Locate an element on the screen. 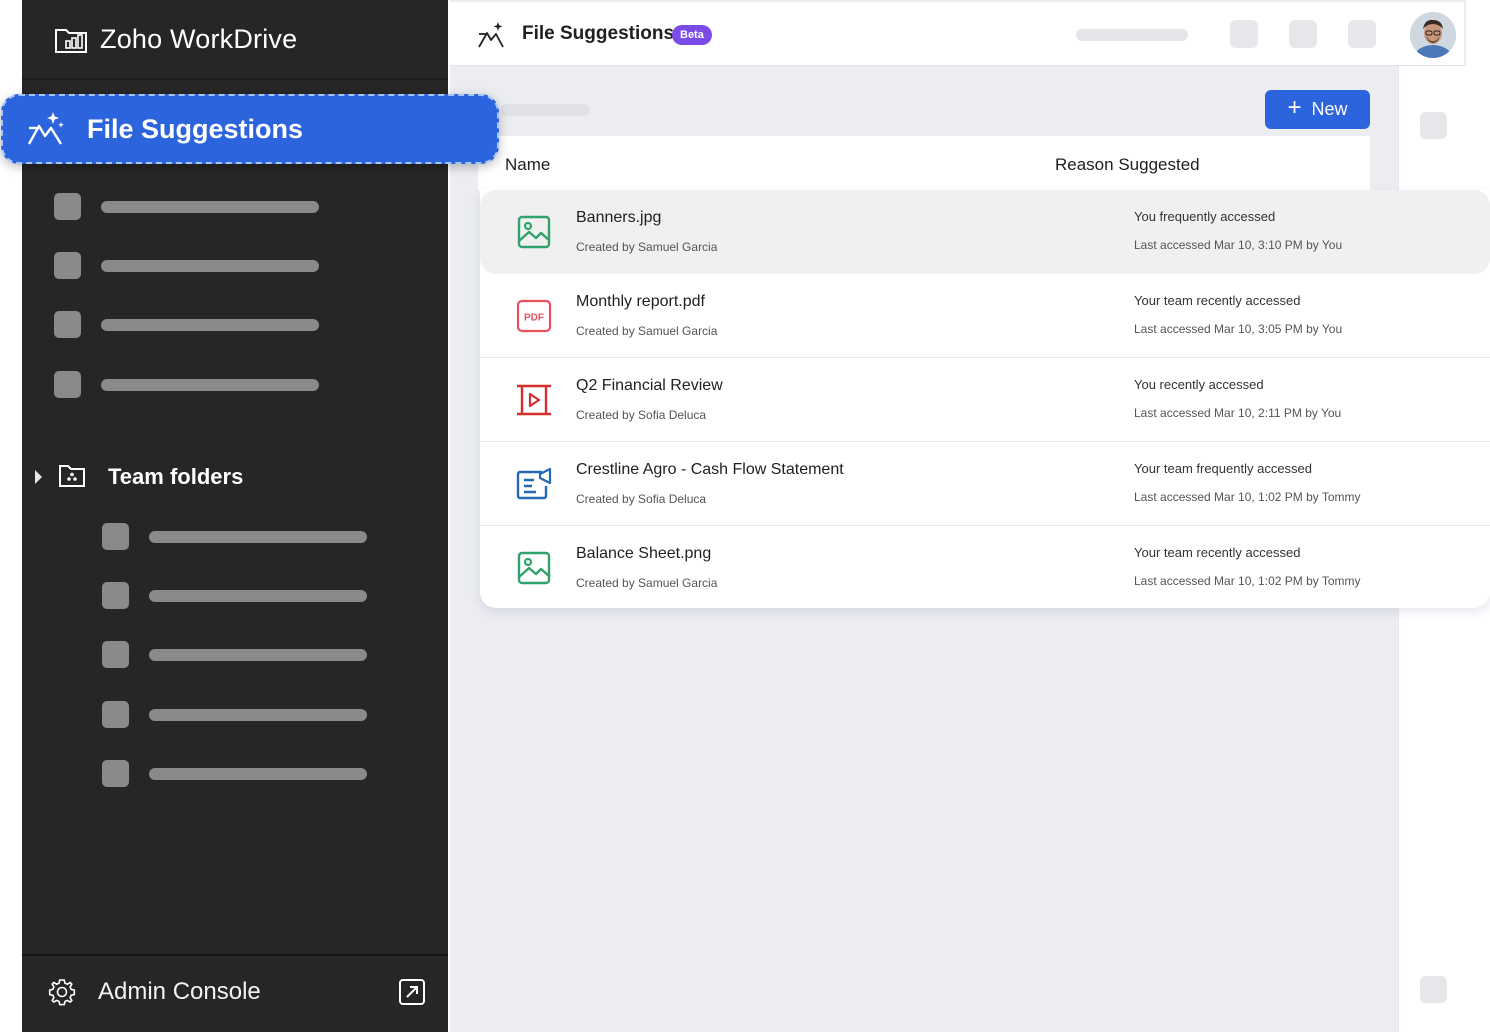 This screenshot has height=1032, width=1490. team-folders-label: Team folders is located at coordinates (176, 476).